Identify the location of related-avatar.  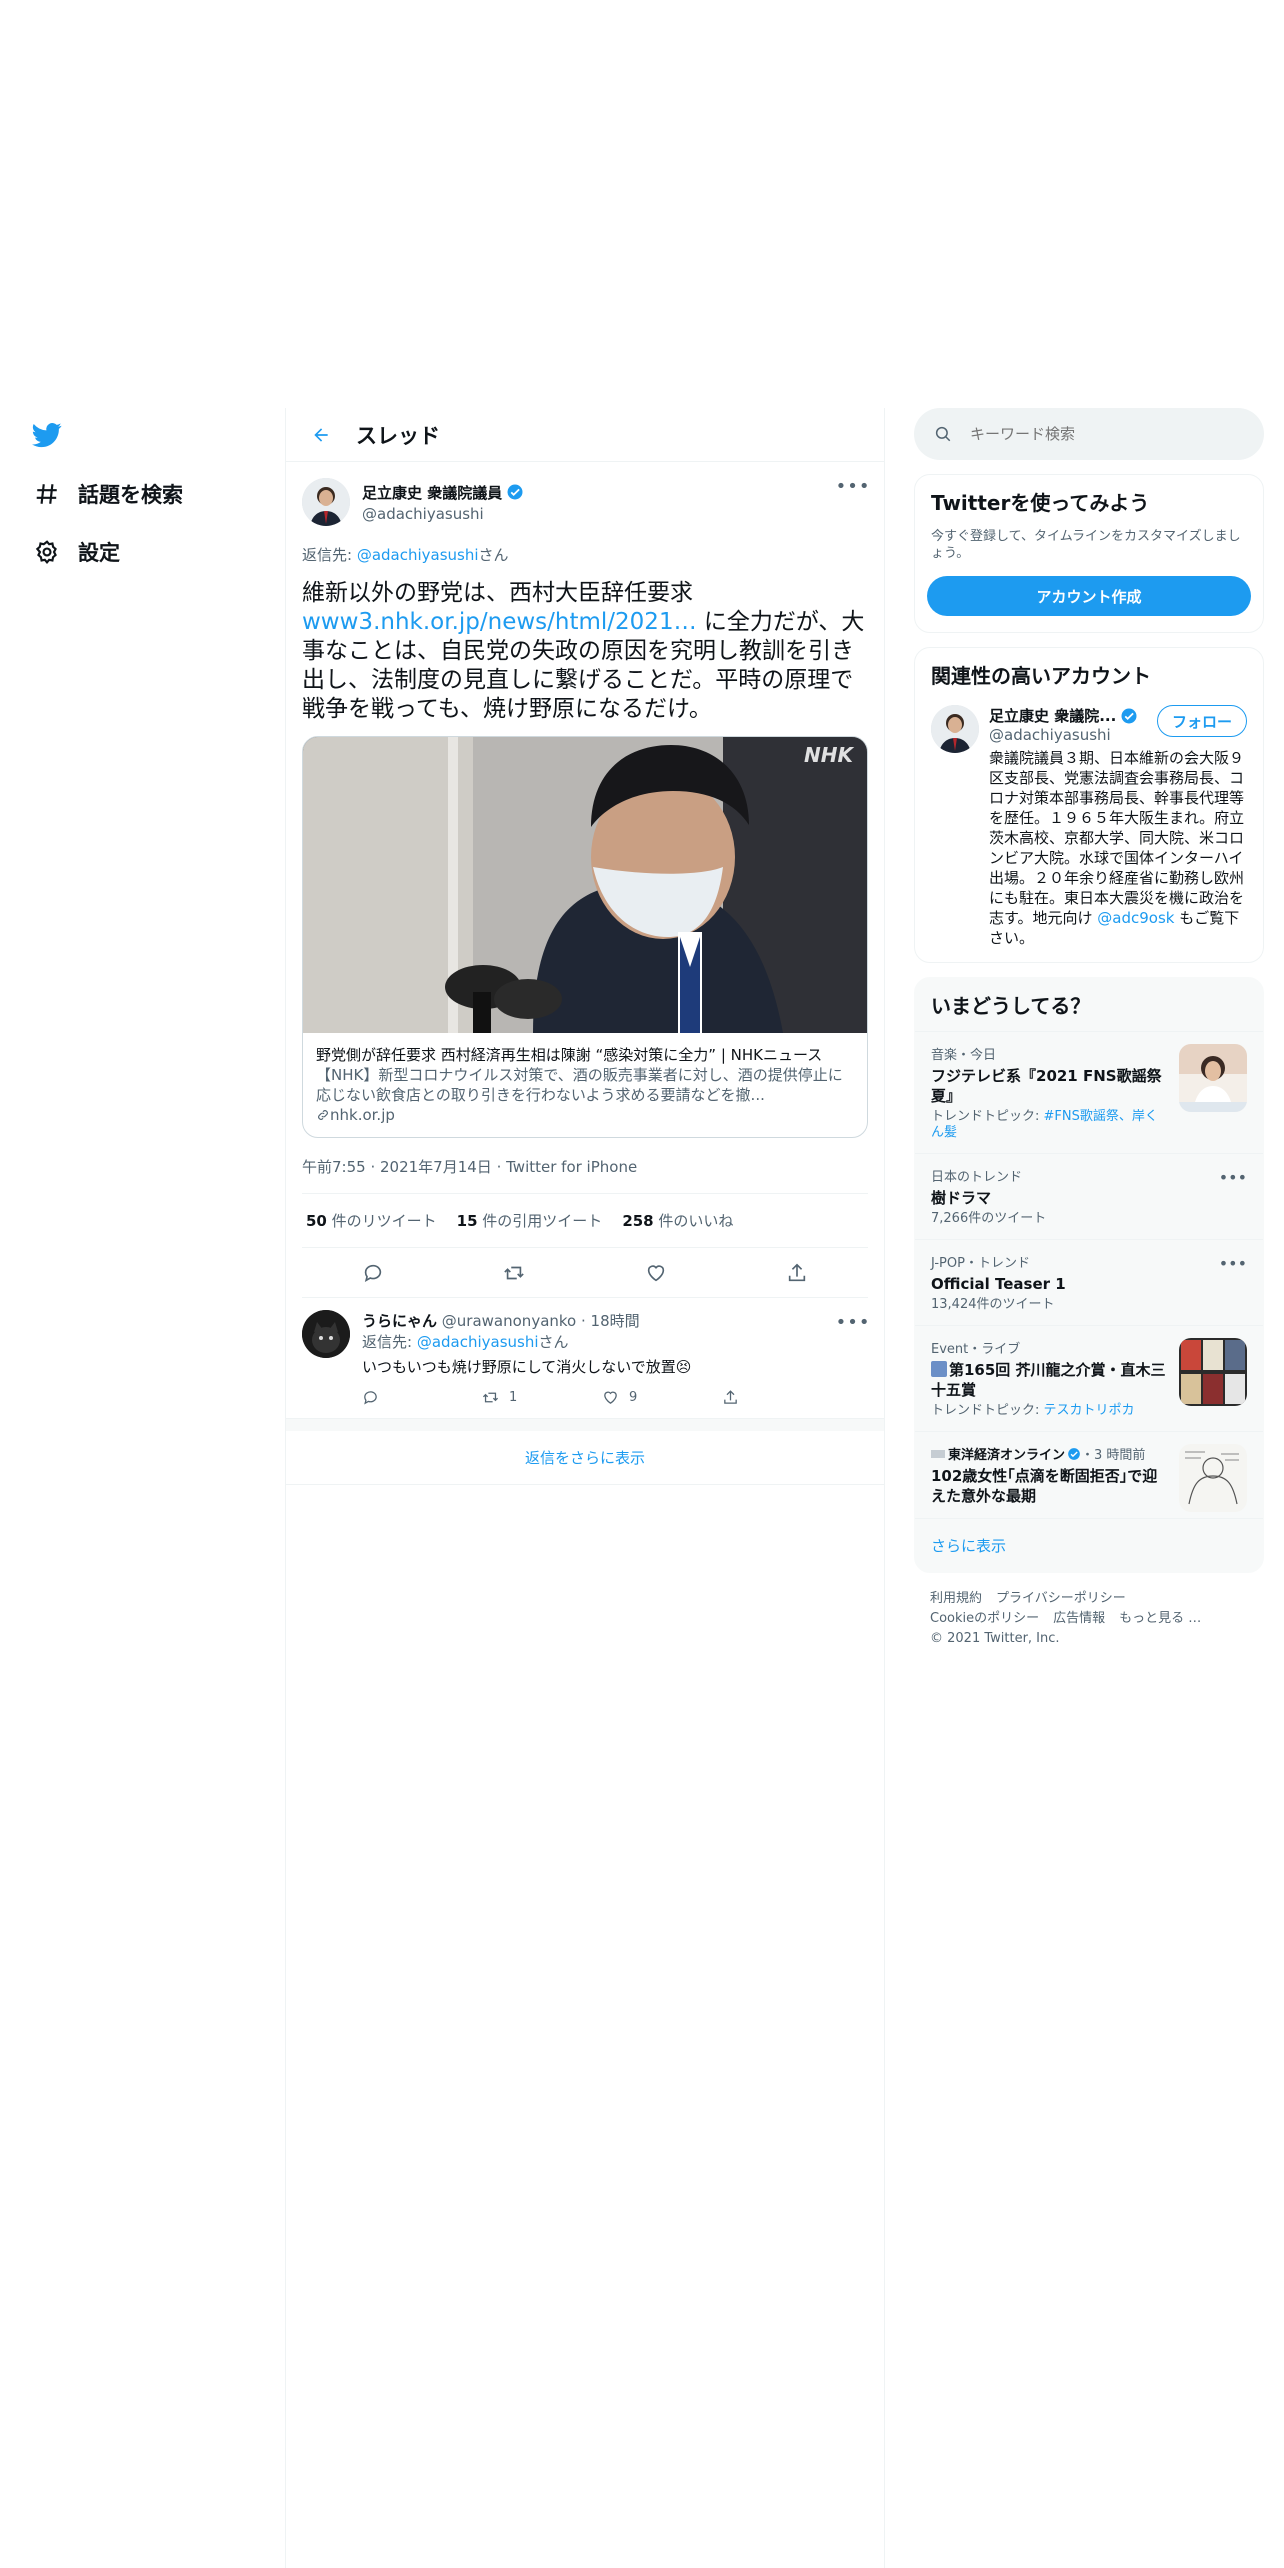
(955, 729).